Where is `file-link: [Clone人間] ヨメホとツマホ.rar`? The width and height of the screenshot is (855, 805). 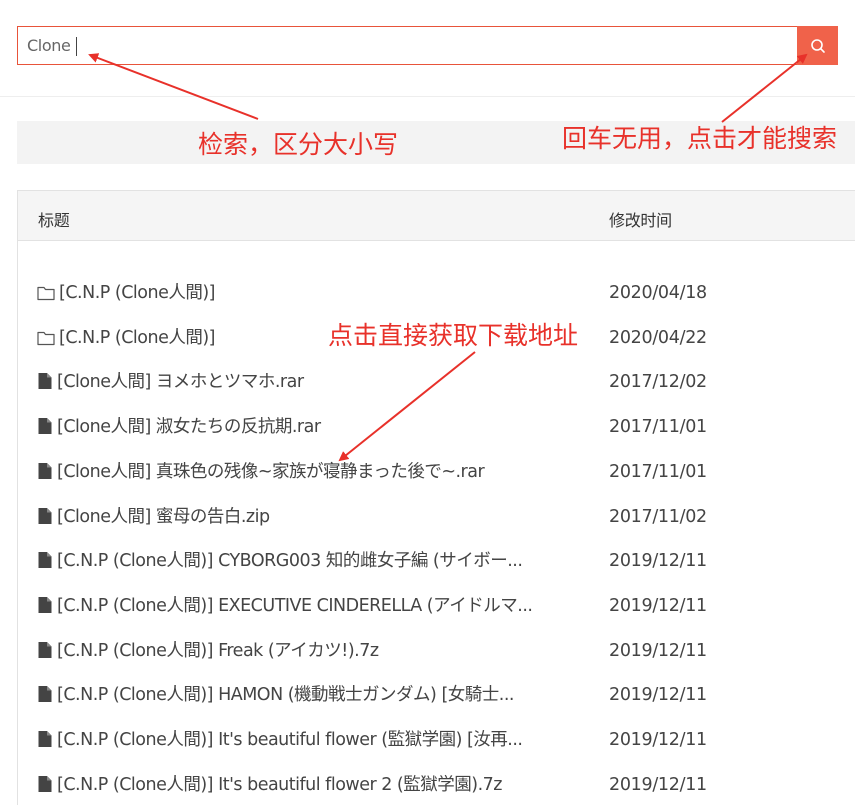
file-link: [Clone人間] ヨメホとツマホ.rar is located at coordinates (307, 382).